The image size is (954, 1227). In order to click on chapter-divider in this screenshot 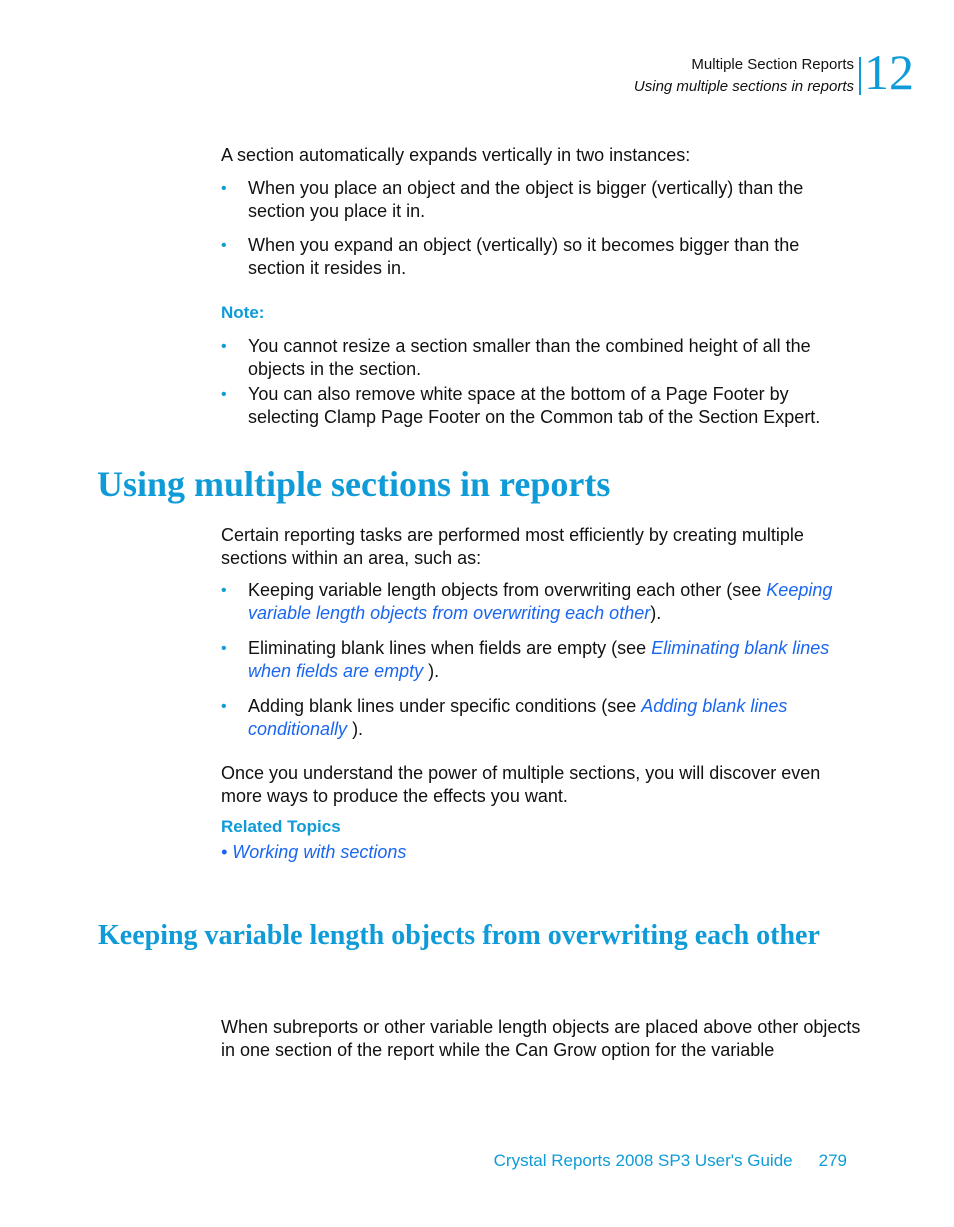, I will do `click(860, 76)`.